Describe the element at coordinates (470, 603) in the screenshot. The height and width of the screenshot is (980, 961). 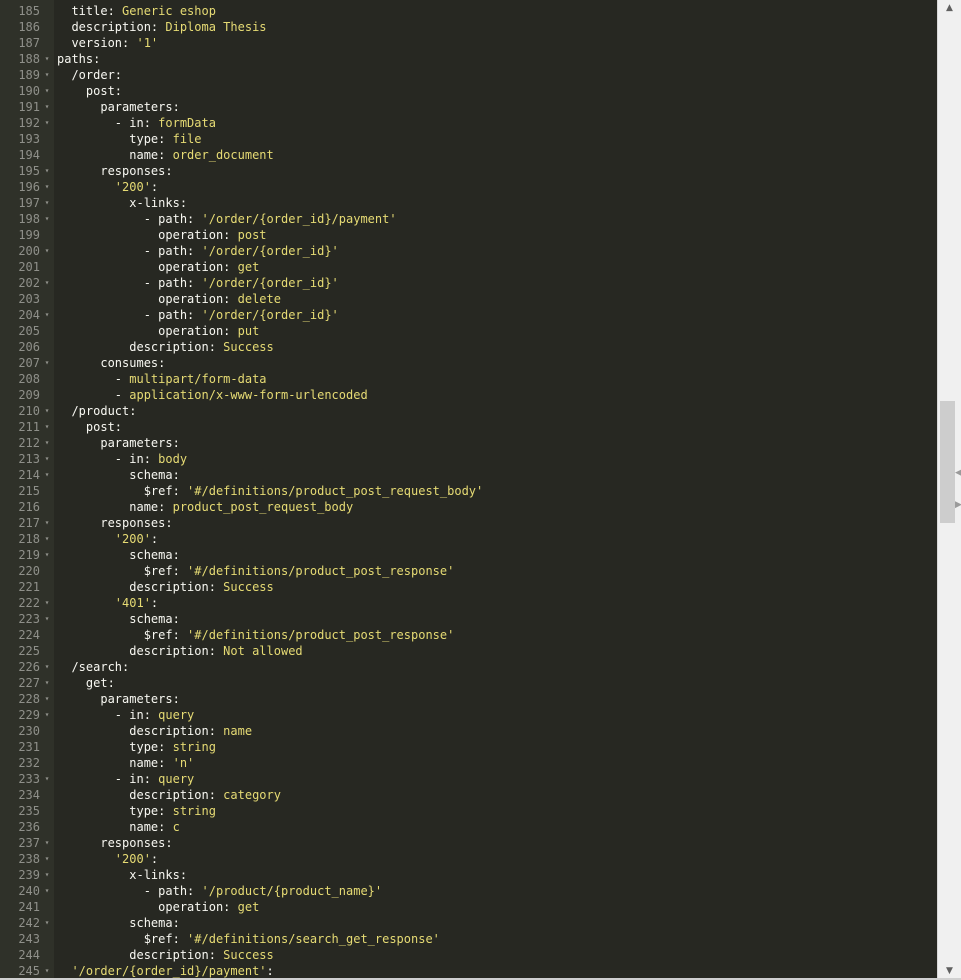
I see `code-line: 222 ▾ '401':` at that location.